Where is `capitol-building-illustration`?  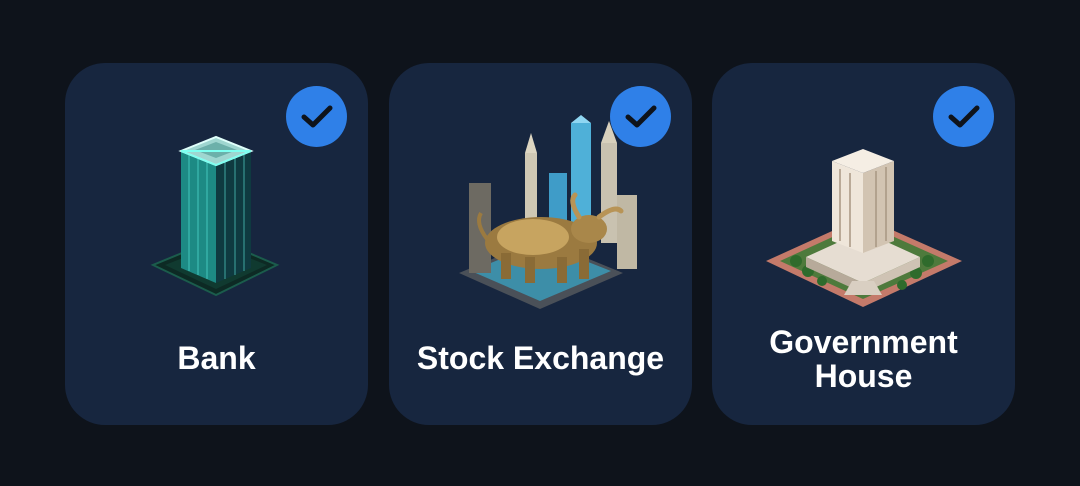 capitol-building-illustration is located at coordinates (864, 228).